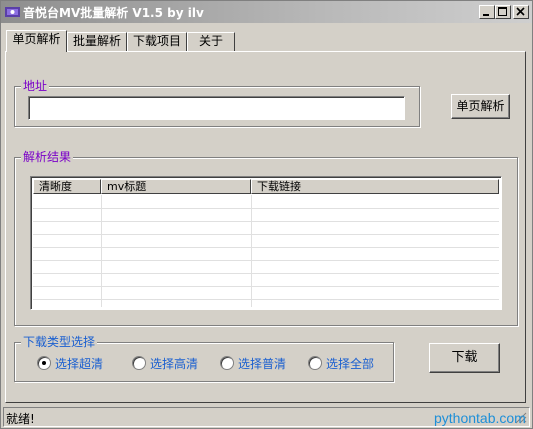 This screenshot has width=533, height=429. What do you see at coordinates (216, 108) in the screenshot?
I see `address-input` at bounding box center [216, 108].